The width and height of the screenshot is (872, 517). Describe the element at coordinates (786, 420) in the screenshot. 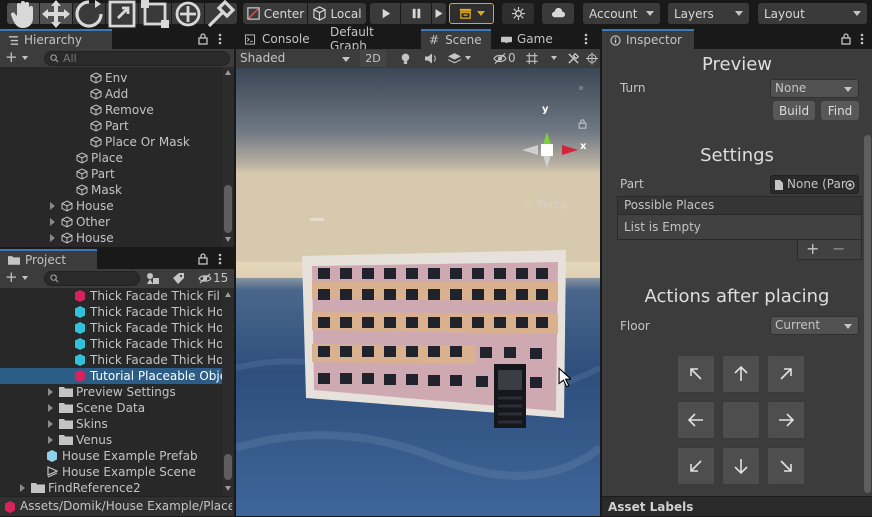

I see `move-right-button` at that location.